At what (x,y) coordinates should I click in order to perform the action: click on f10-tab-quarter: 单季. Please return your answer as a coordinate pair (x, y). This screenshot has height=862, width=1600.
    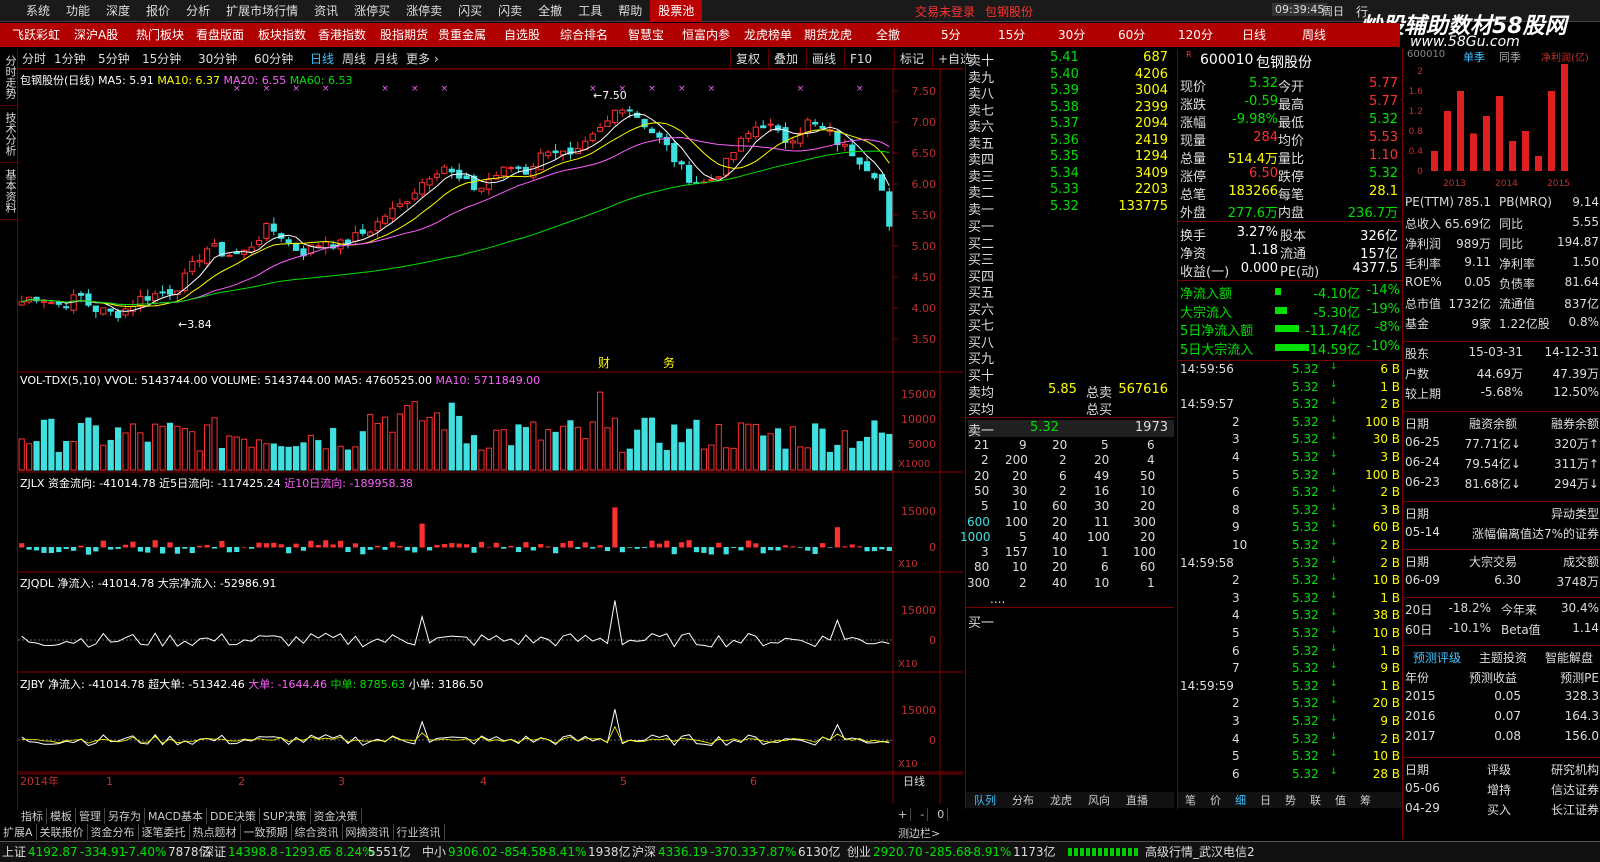
    Looking at the image, I should click on (1474, 57).